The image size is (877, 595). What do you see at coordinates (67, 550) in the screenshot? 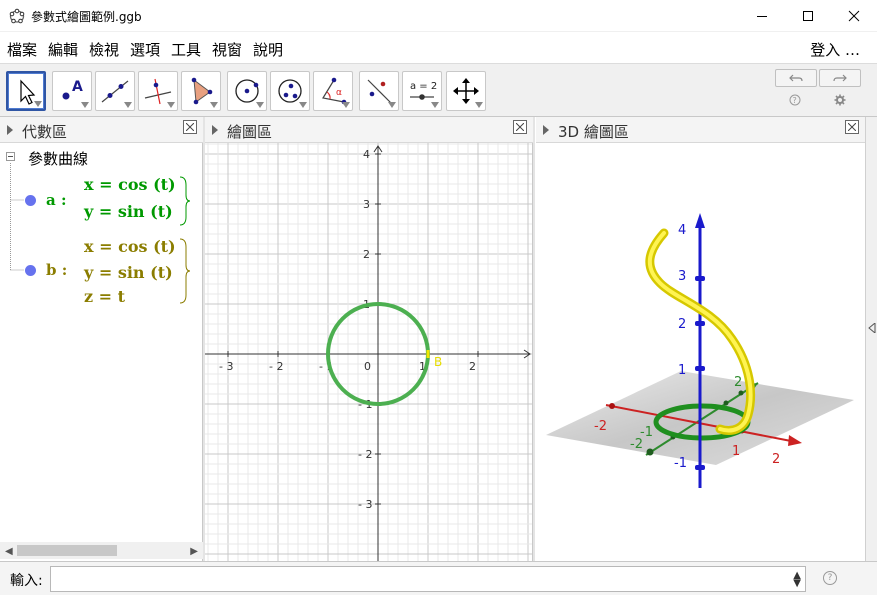
I see `scrollbar-thumb` at bounding box center [67, 550].